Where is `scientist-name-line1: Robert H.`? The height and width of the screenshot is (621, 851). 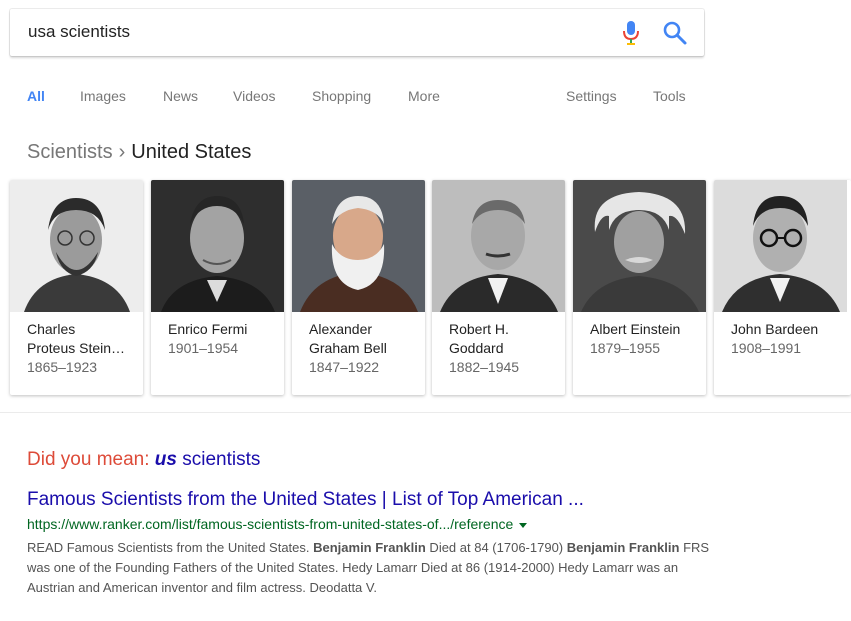 scientist-name-line1: Robert H. is located at coordinates (479, 329).